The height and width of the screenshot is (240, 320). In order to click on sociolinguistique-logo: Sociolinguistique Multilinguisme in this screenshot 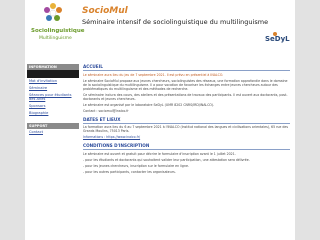, I will do `click(56, 30)`.